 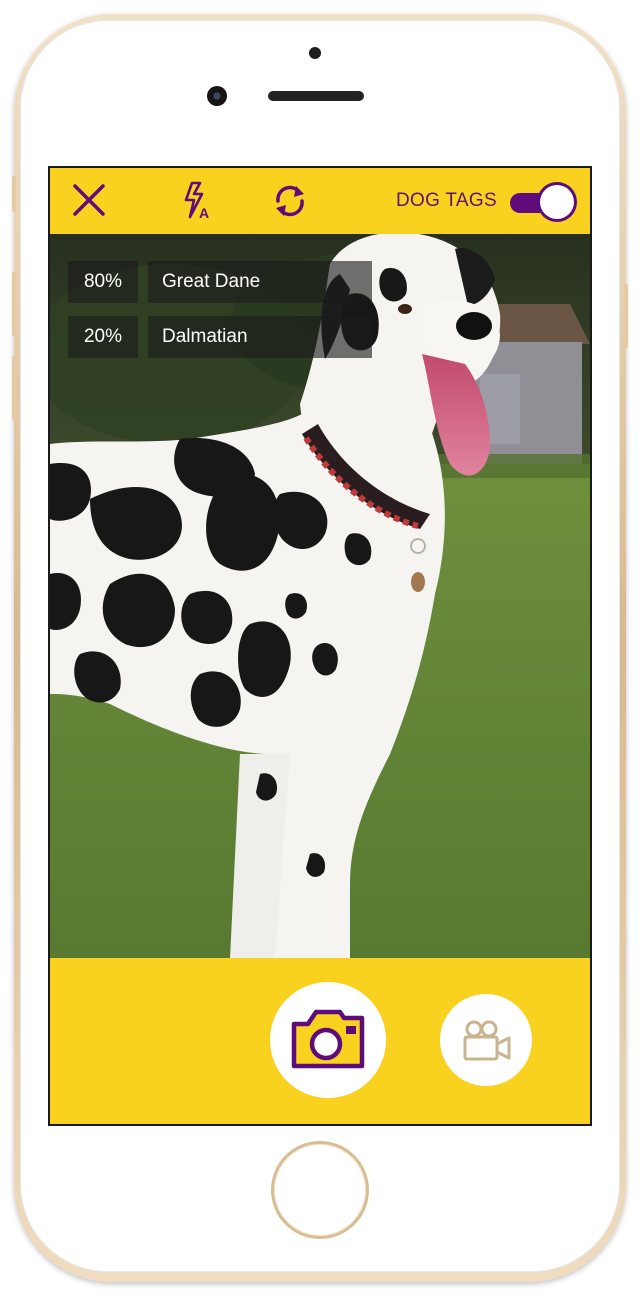 What do you see at coordinates (90, 201) in the screenshot?
I see `close-icon` at bounding box center [90, 201].